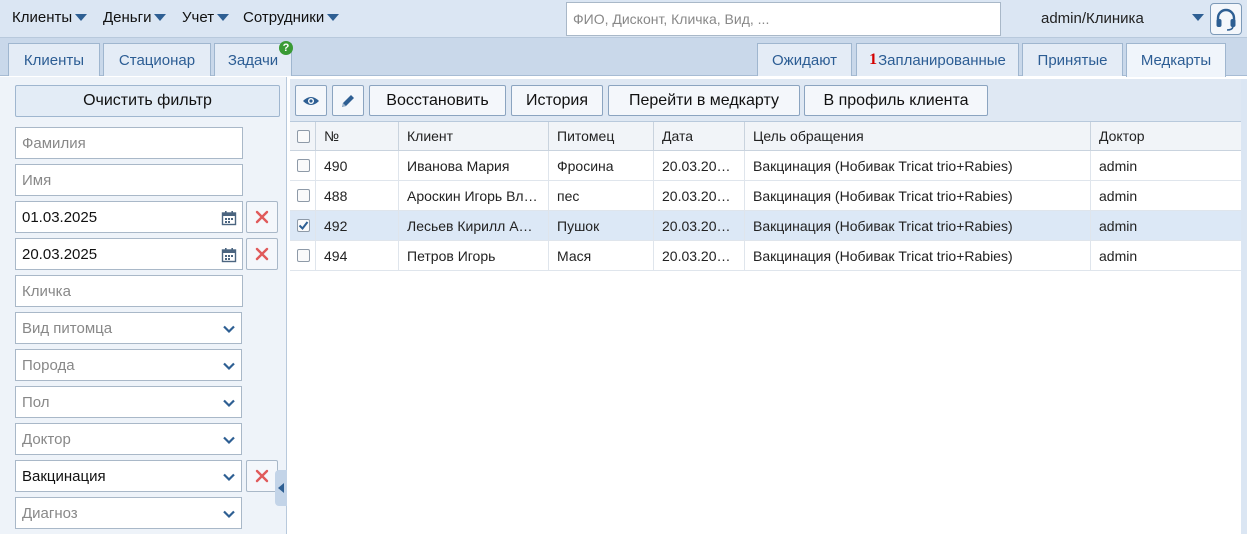  I want to click on surname-field: Фамилия, so click(129, 143).